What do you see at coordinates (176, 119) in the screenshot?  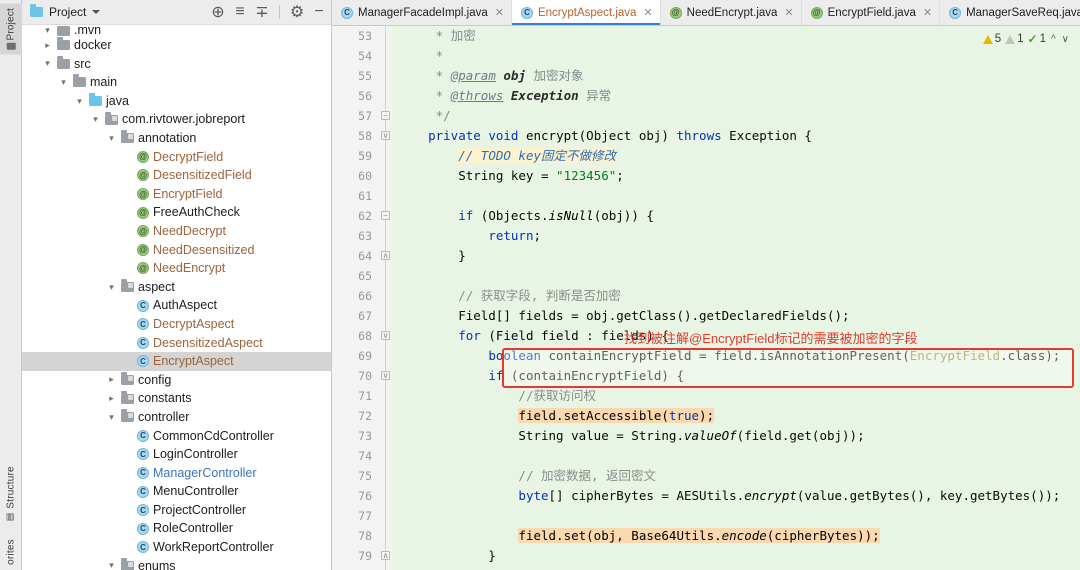 I see `tree-item-com-rivtower-jobreport: ▾ com.rivtower.jobreport` at bounding box center [176, 119].